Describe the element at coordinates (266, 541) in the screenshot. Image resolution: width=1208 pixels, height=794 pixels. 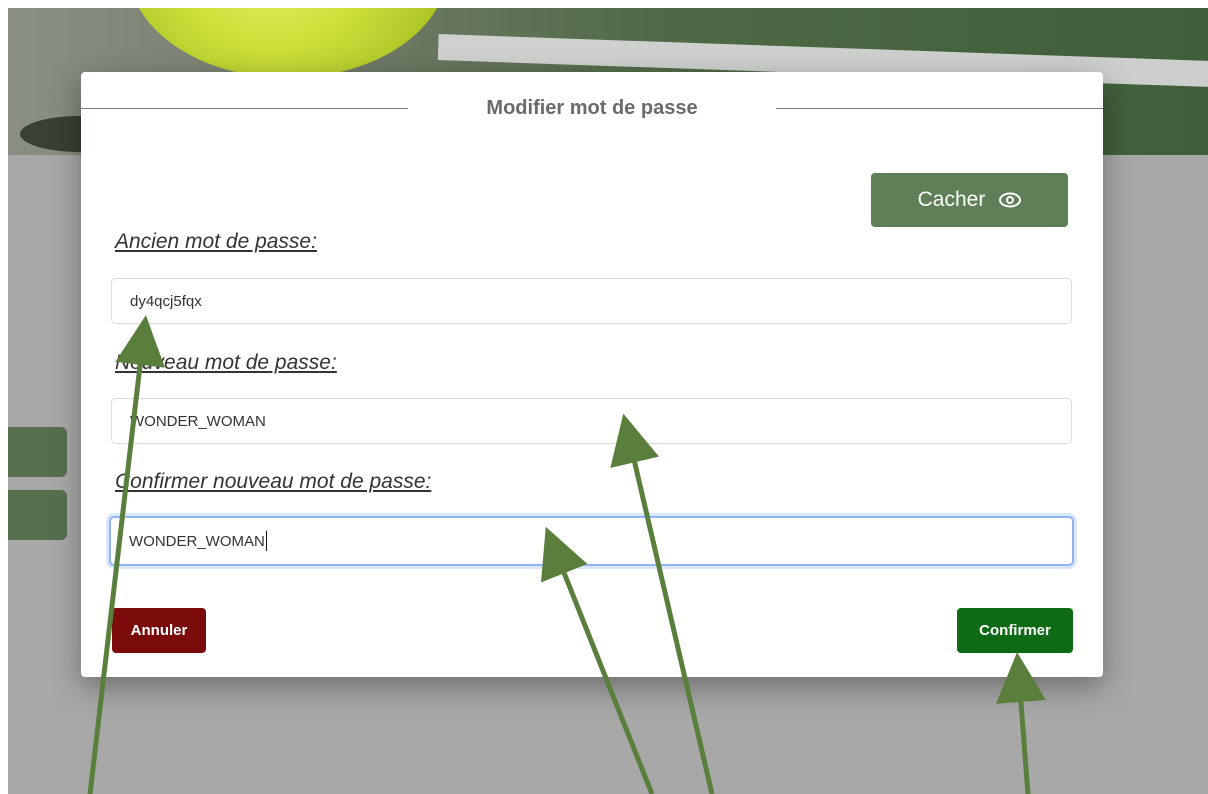
I see `text-cursor` at that location.